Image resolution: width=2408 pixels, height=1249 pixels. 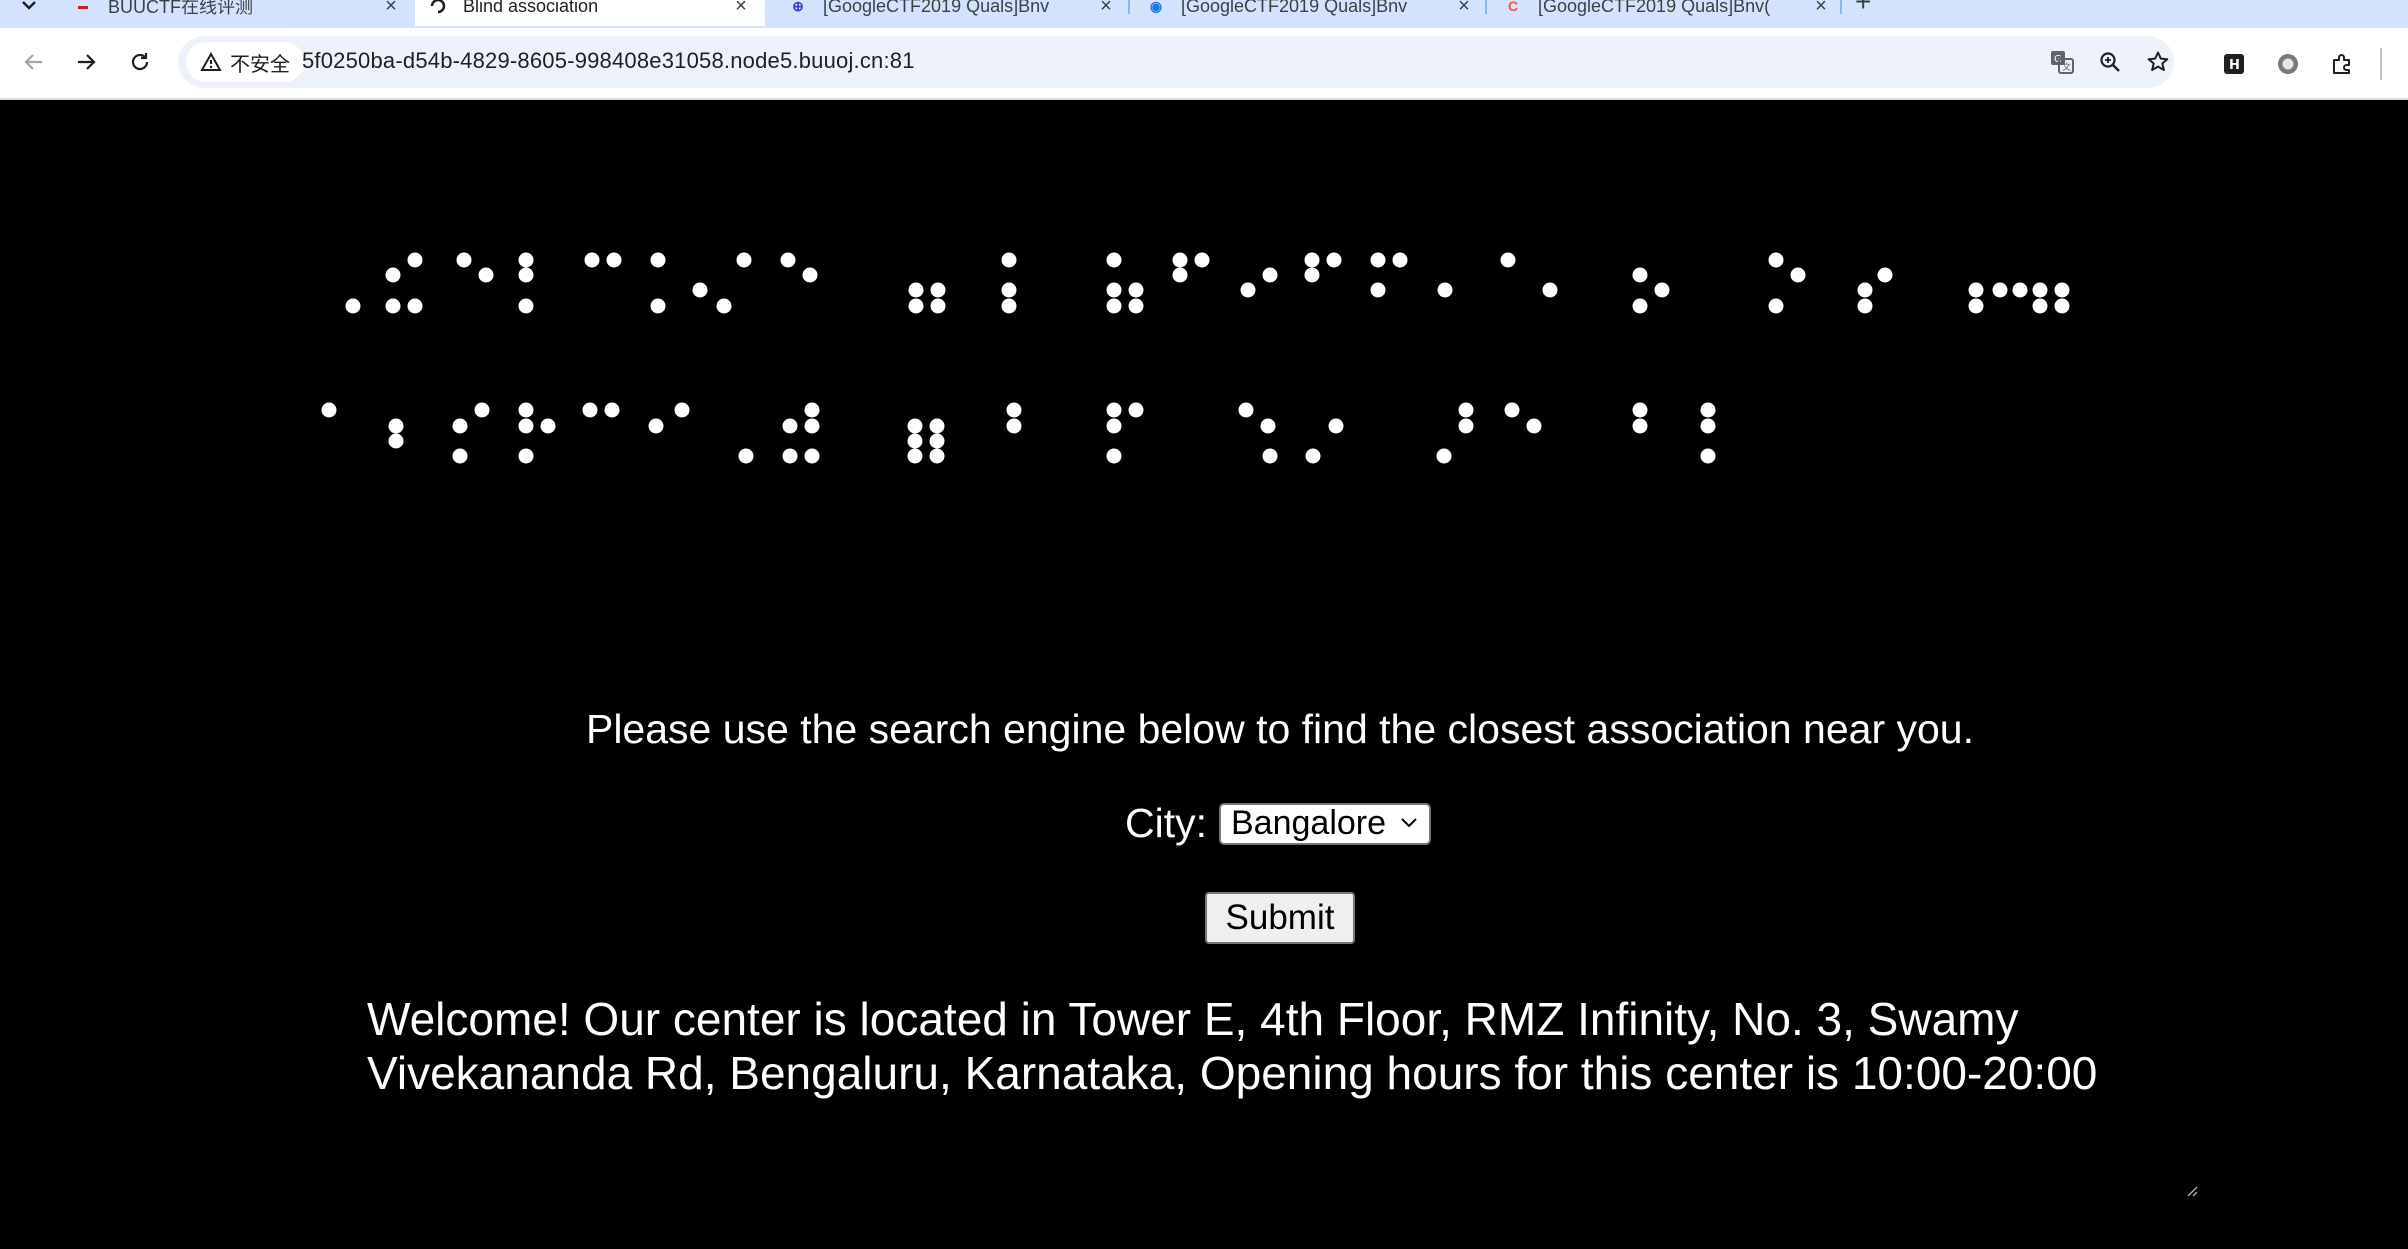 I want to click on svg-text: 文, so click(x=2066, y=67).